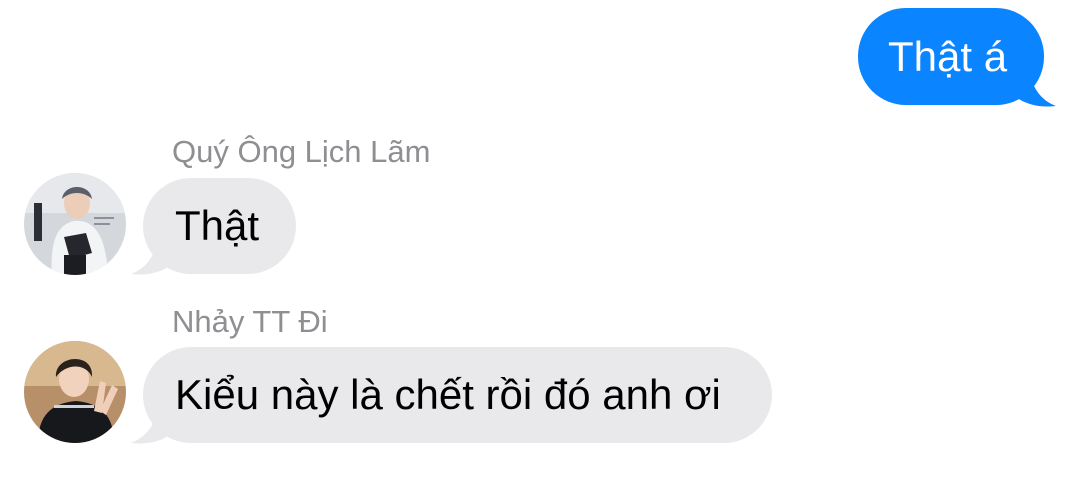 The height and width of the screenshot is (489, 1079). I want to click on incoming-message-text: Thật, so click(217, 225).